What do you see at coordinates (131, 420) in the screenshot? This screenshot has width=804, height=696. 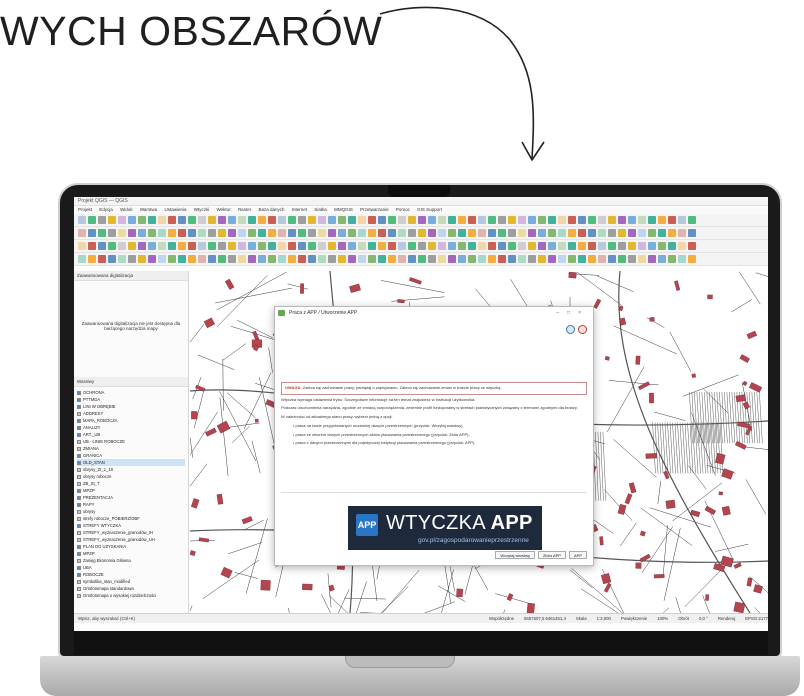 I see `layer-item: MAPA_ROBOCZA` at bounding box center [131, 420].